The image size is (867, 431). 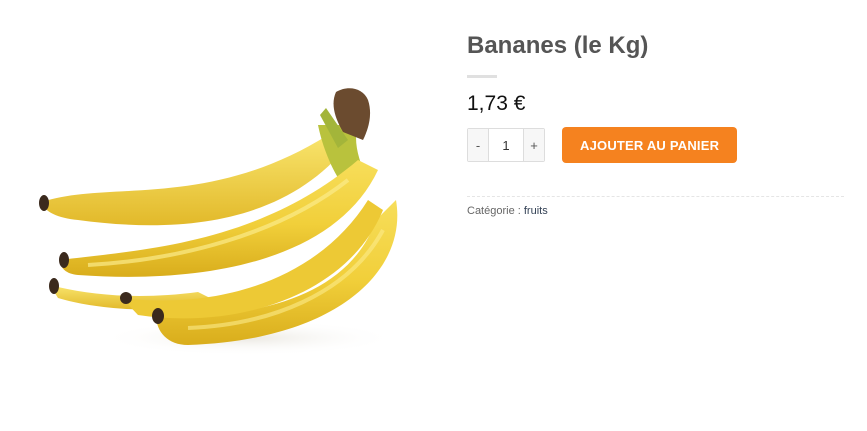 I want to click on title-divider, so click(x=482, y=76).